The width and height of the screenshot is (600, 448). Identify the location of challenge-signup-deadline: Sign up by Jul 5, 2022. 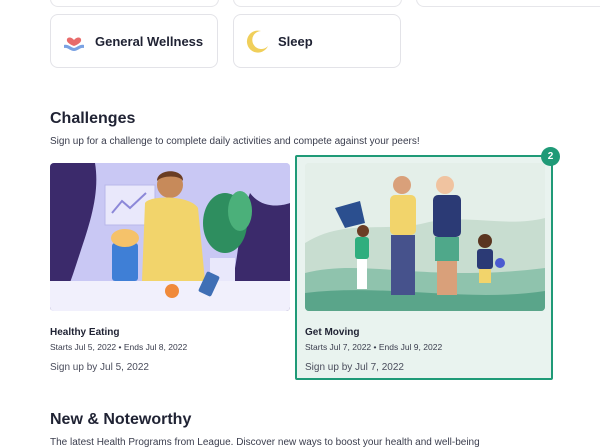
(99, 367).